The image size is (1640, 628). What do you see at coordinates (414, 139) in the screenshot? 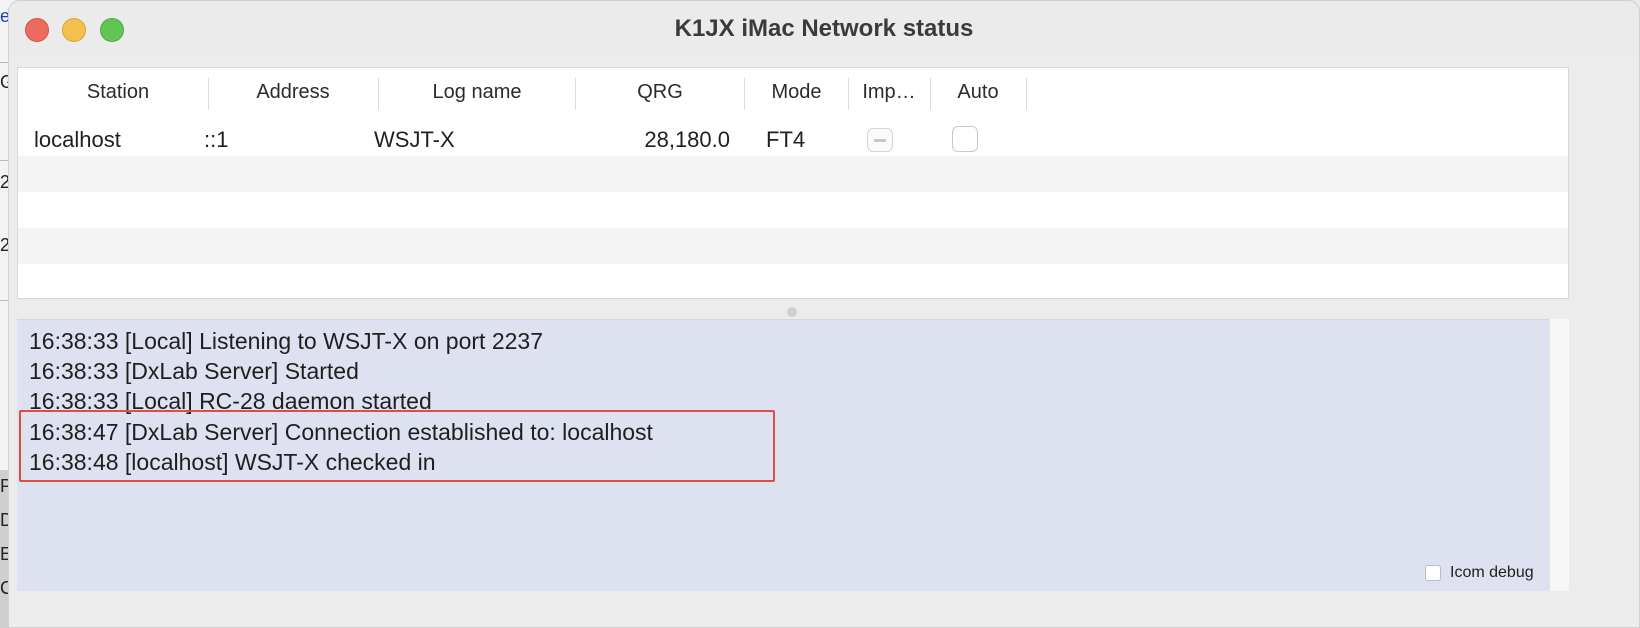
I see `log-name-cell: WSJT-X` at bounding box center [414, 139].